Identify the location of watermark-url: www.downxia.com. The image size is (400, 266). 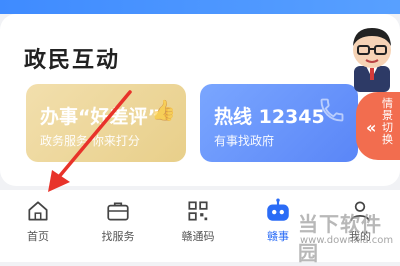
(347, 240).